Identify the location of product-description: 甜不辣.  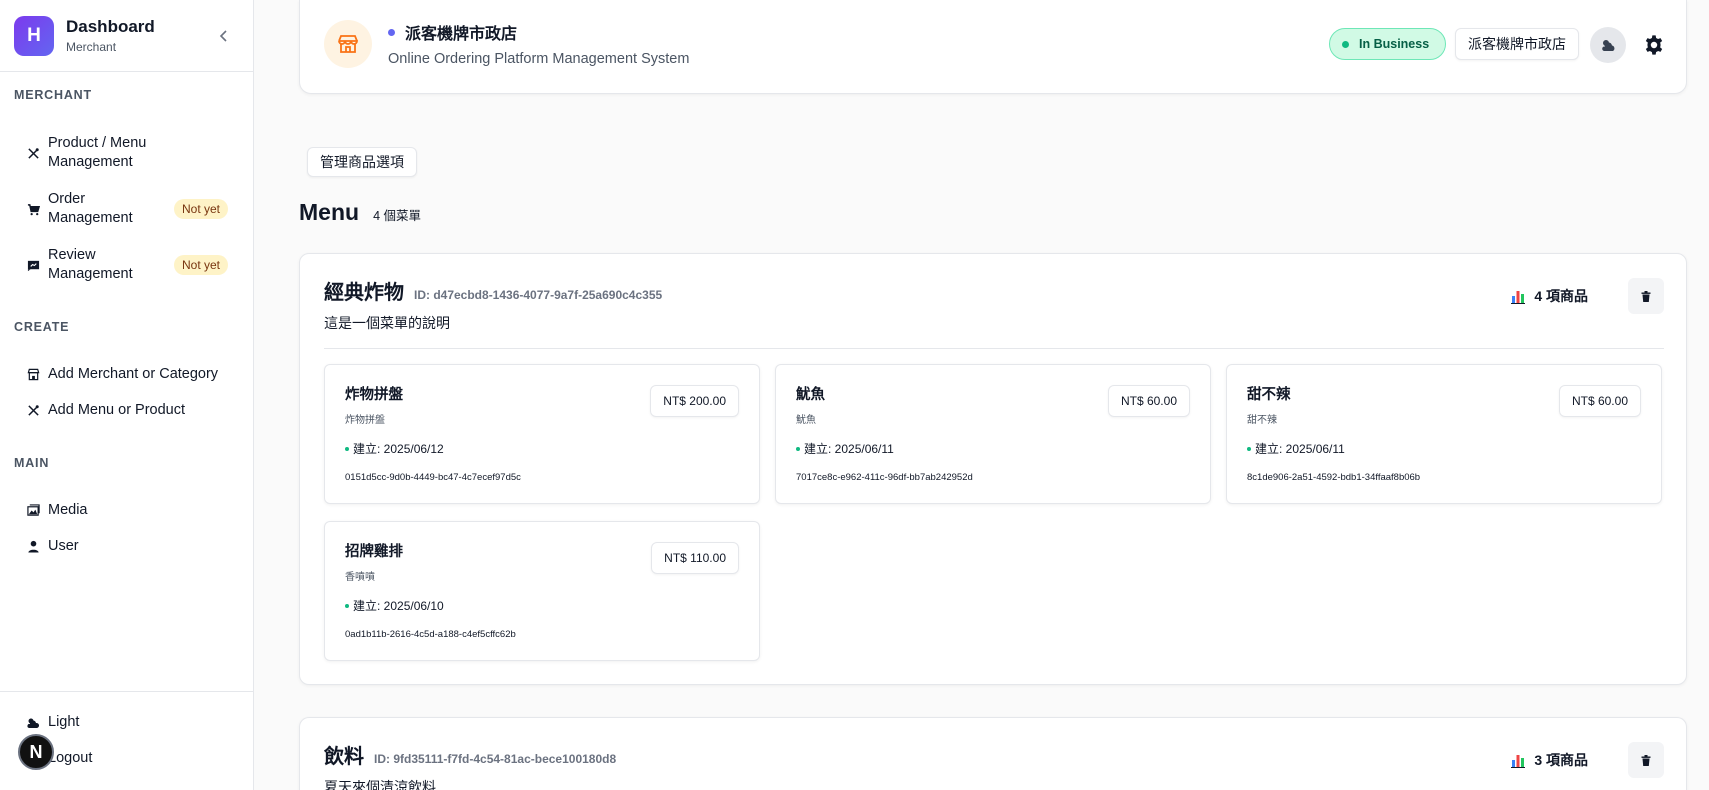
(1262, 420).